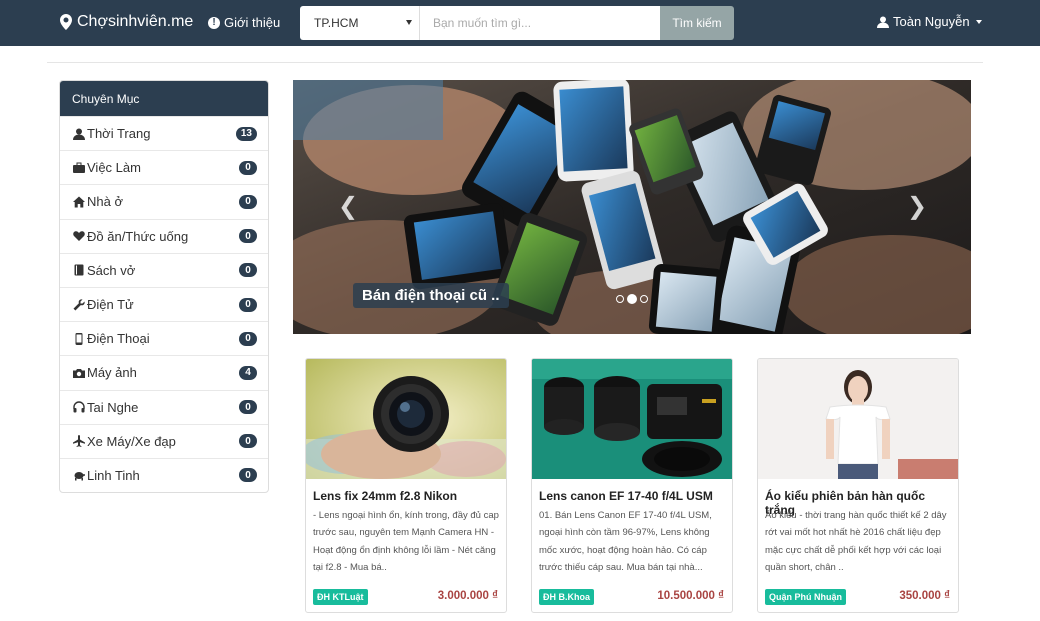 Image resolution: width=1040 pixels, height=621 pixels. Describe the element at coordinates (246, 133) in the screenshot. I see `count-badge: 13` at that location.